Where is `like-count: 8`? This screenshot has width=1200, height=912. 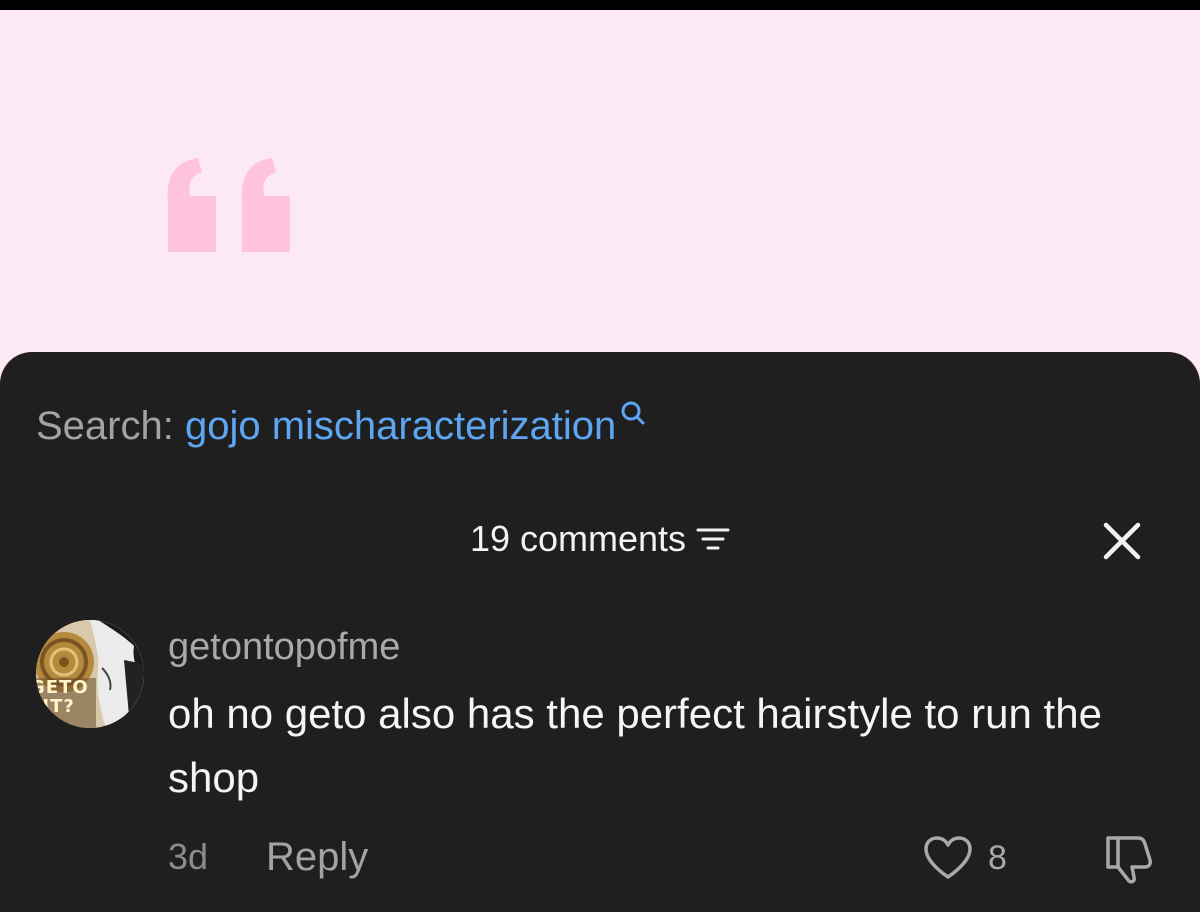 like-count: 8 is located at coordinates (997, 857).